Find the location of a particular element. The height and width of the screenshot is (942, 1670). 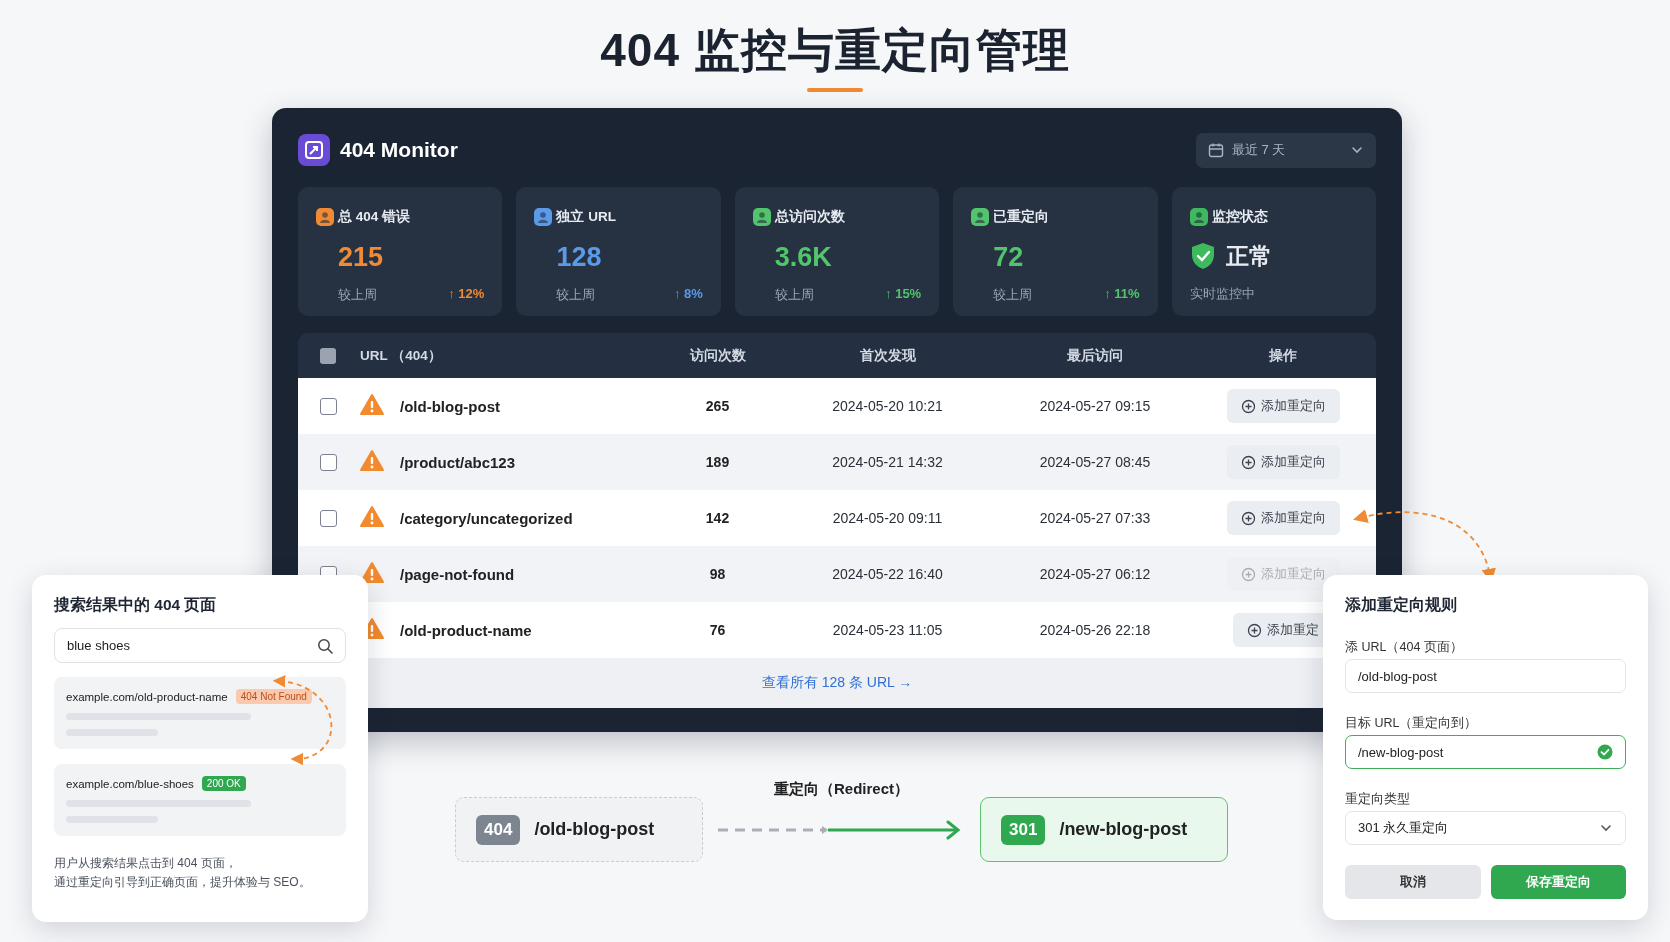

stat-label: 总 404 错误 is located at coordinates (374, 217).